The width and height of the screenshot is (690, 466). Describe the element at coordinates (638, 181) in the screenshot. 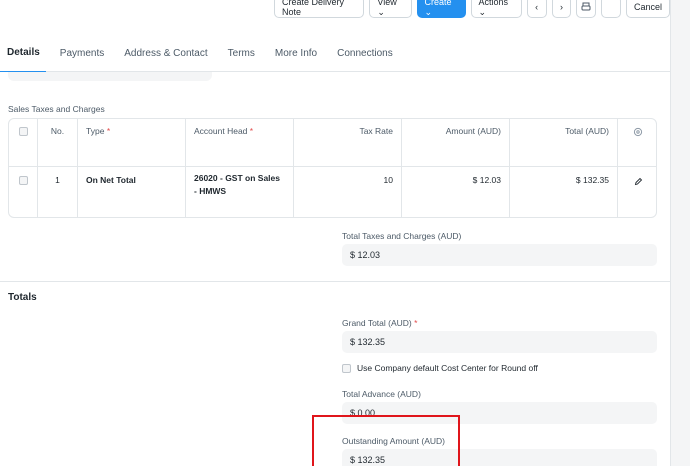

I see `edit-icon` at that location.